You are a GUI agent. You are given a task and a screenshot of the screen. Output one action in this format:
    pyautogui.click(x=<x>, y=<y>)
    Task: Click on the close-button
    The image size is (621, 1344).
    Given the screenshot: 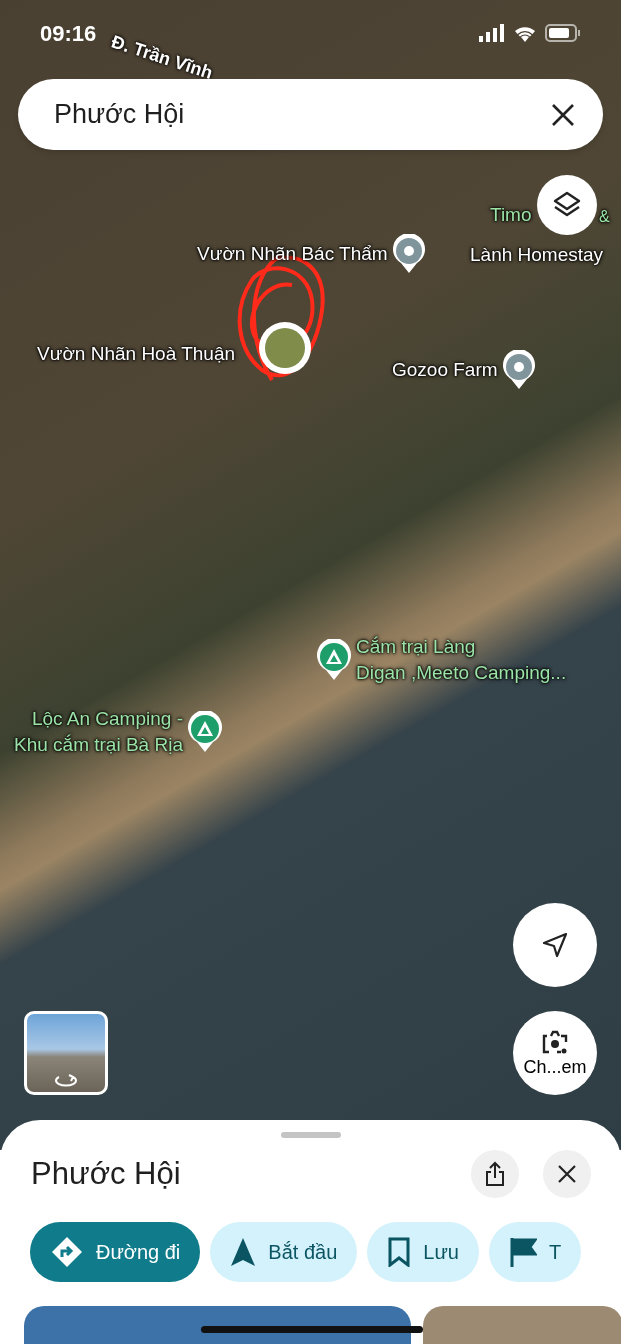 What is the action you would take?
    pyautogui.click(x=567, y=1174)
    